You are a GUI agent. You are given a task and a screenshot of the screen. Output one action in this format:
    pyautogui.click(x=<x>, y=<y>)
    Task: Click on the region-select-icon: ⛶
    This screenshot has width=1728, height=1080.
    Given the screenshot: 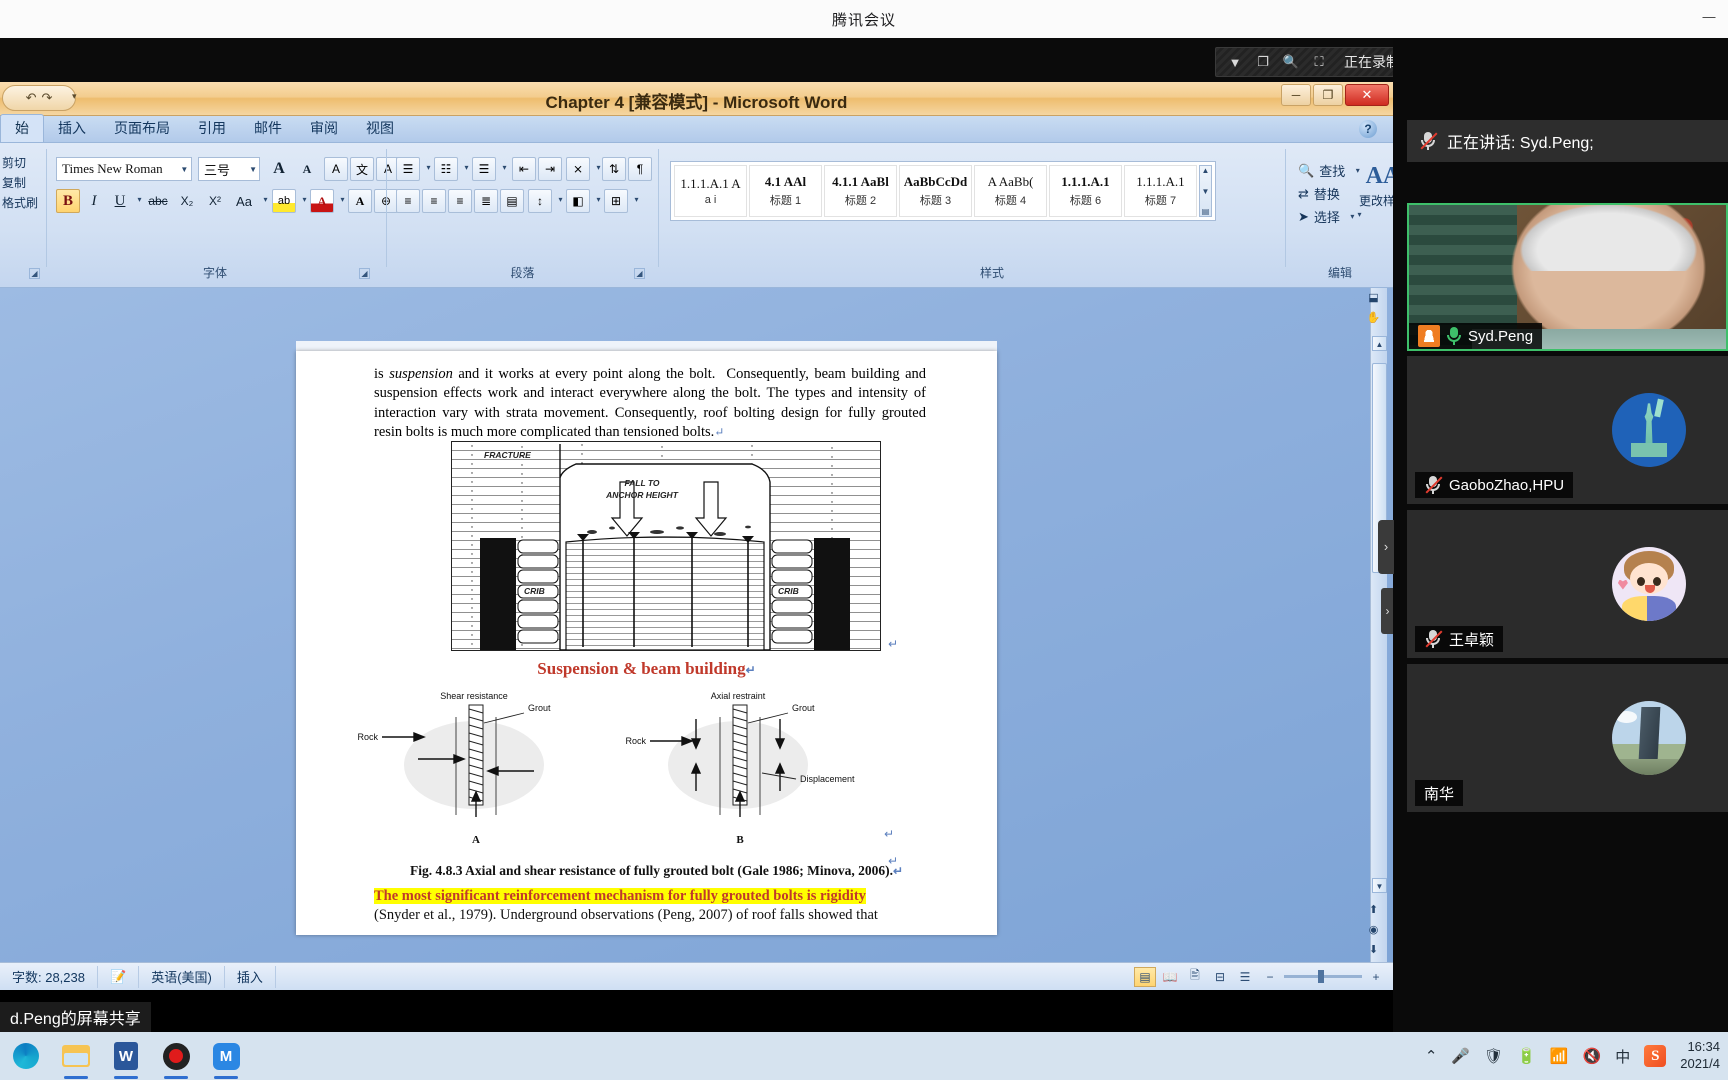 What is the action you would take?
    pyautogui.click(x=1319, y=62)
    